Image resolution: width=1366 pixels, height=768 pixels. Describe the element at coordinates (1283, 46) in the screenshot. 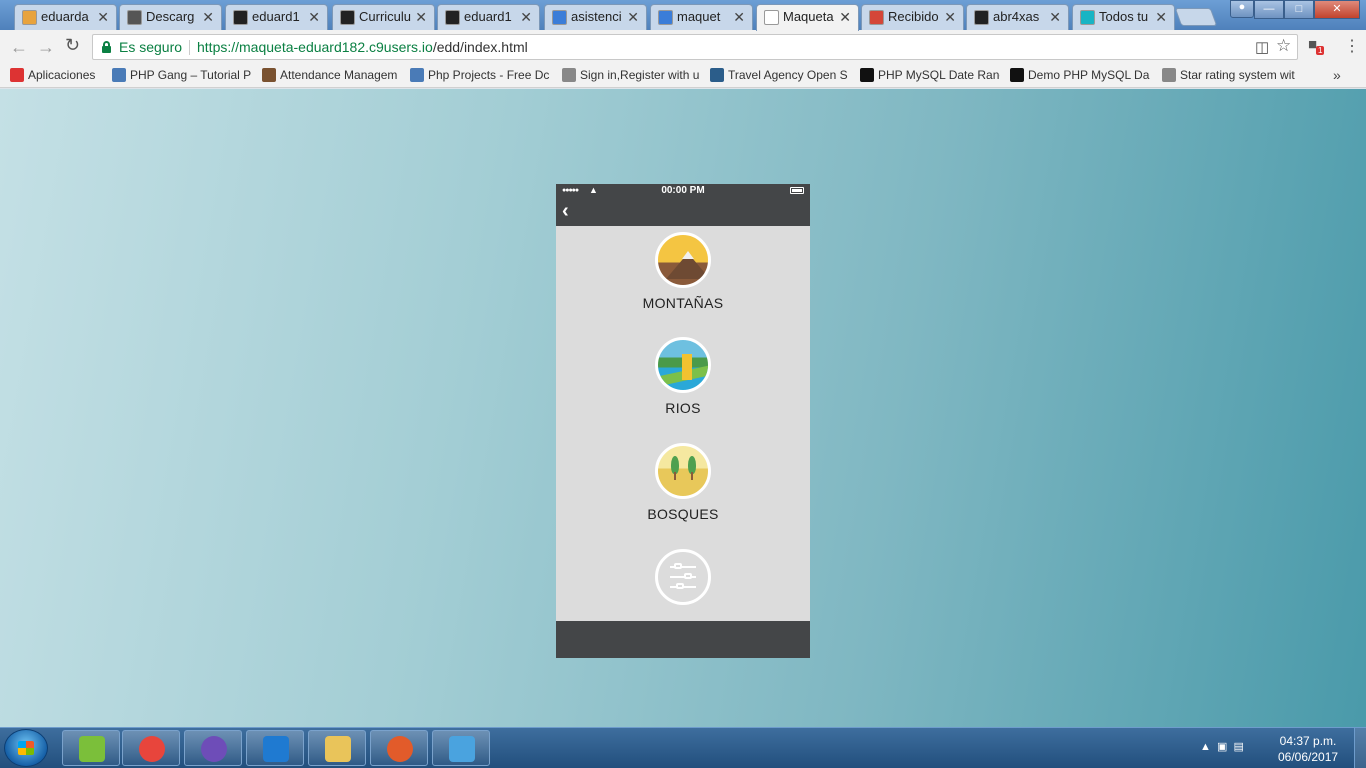

I see `star-icon: ☆` at that location.